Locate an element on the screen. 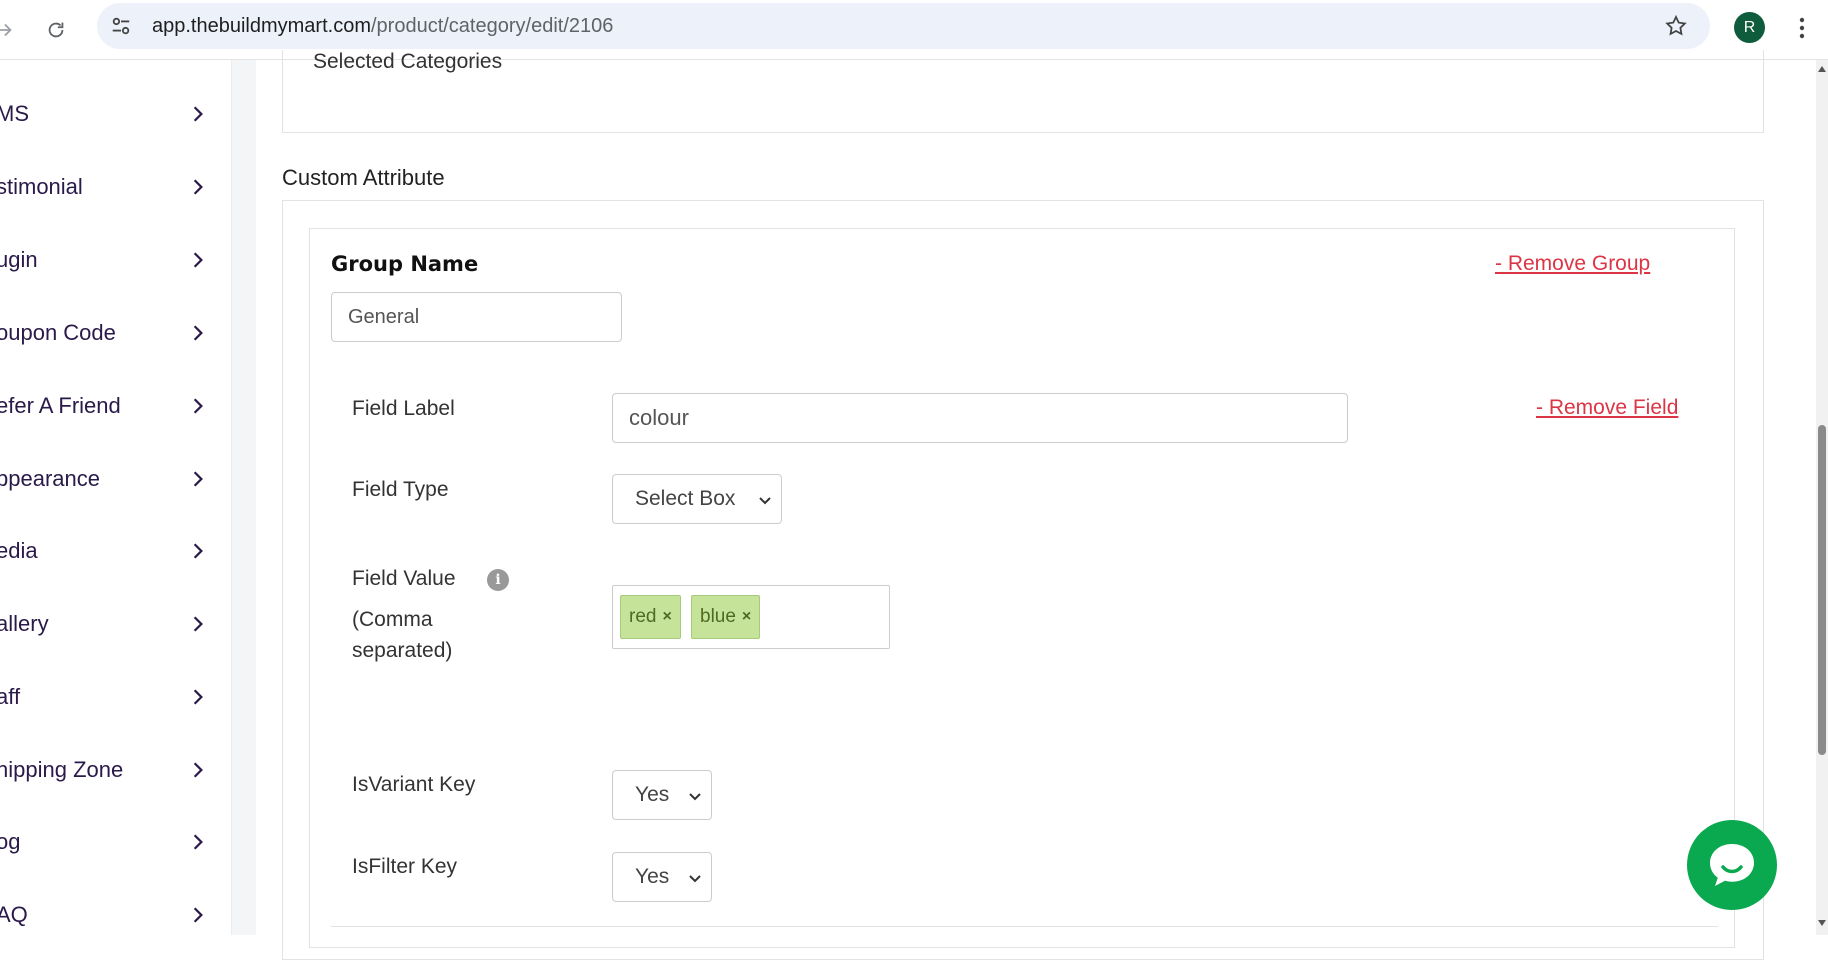 Image resolution: width=1828 pixels, height=960 pixels. sidebar-item-label: ugin is located at coordinates (19, 259).